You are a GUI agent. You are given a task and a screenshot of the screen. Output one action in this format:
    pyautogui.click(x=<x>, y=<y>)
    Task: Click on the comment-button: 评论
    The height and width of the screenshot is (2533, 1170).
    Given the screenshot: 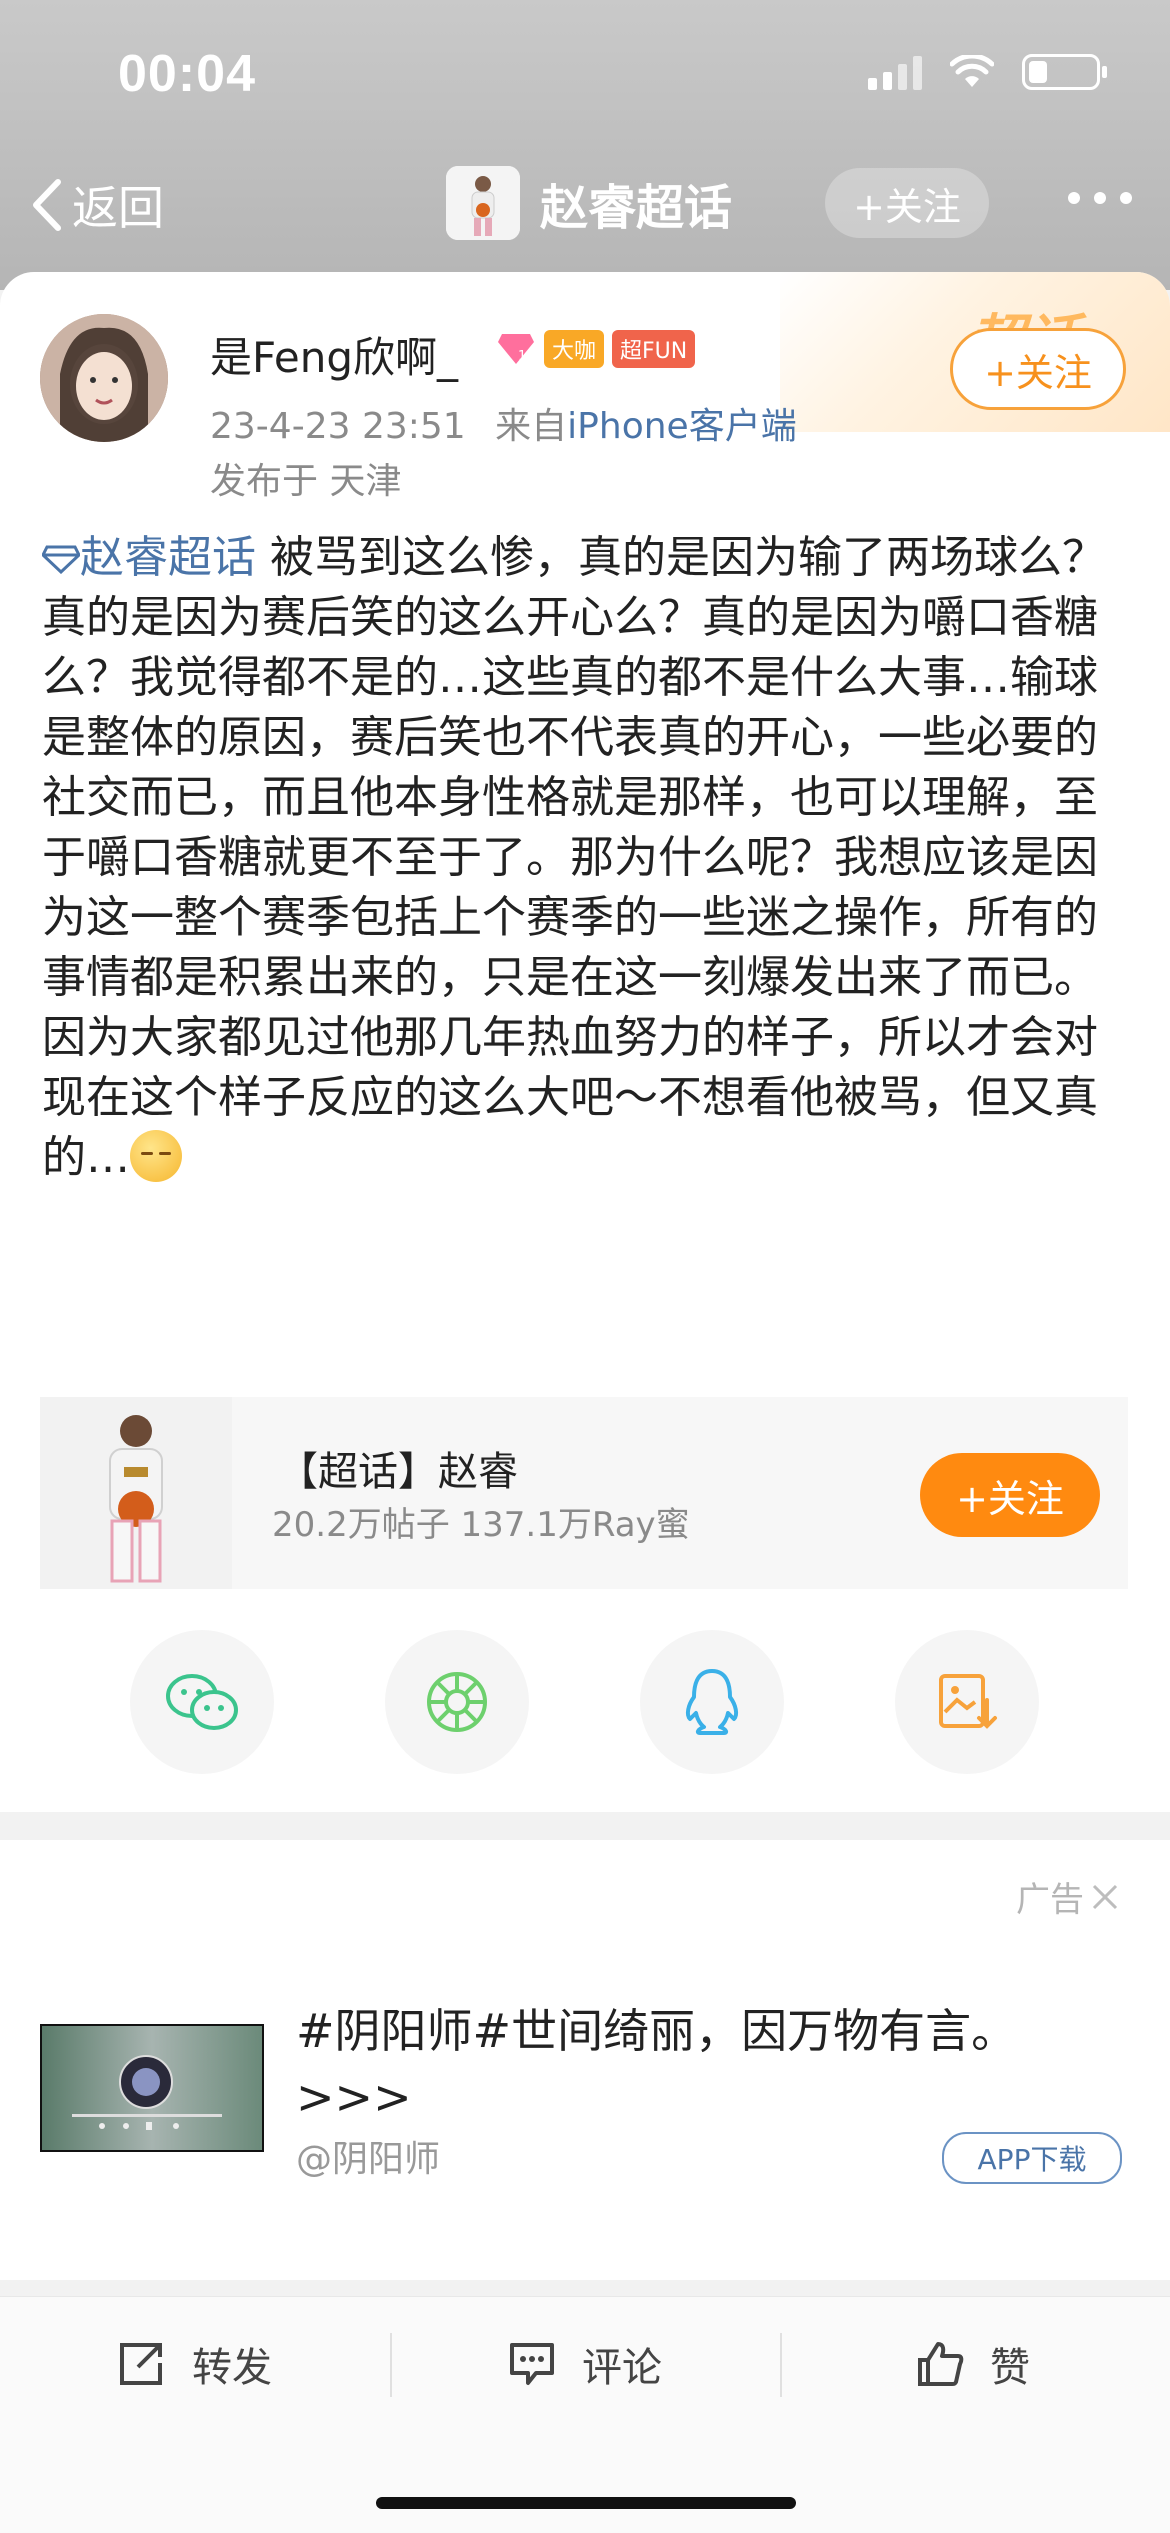 What is the action you would take?
    pyautogui.click(x=585, y=2364)
    